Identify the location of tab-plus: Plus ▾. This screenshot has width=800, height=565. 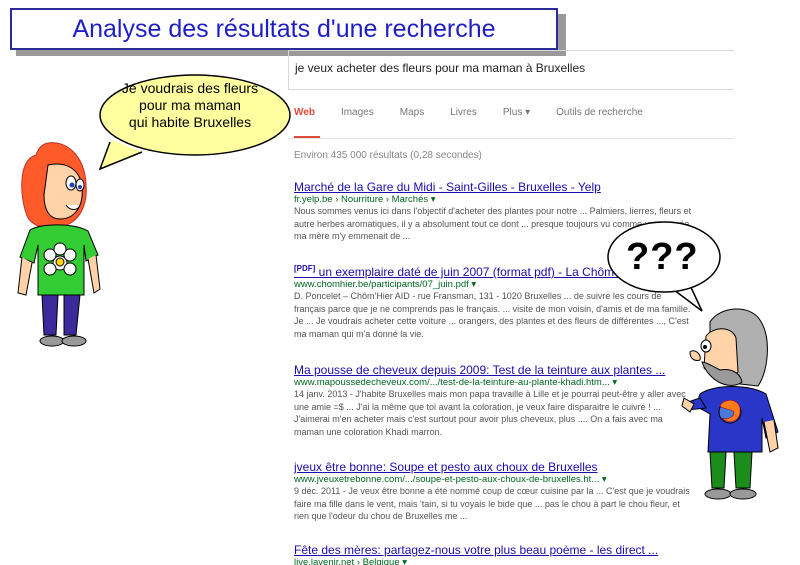
(516, 112).